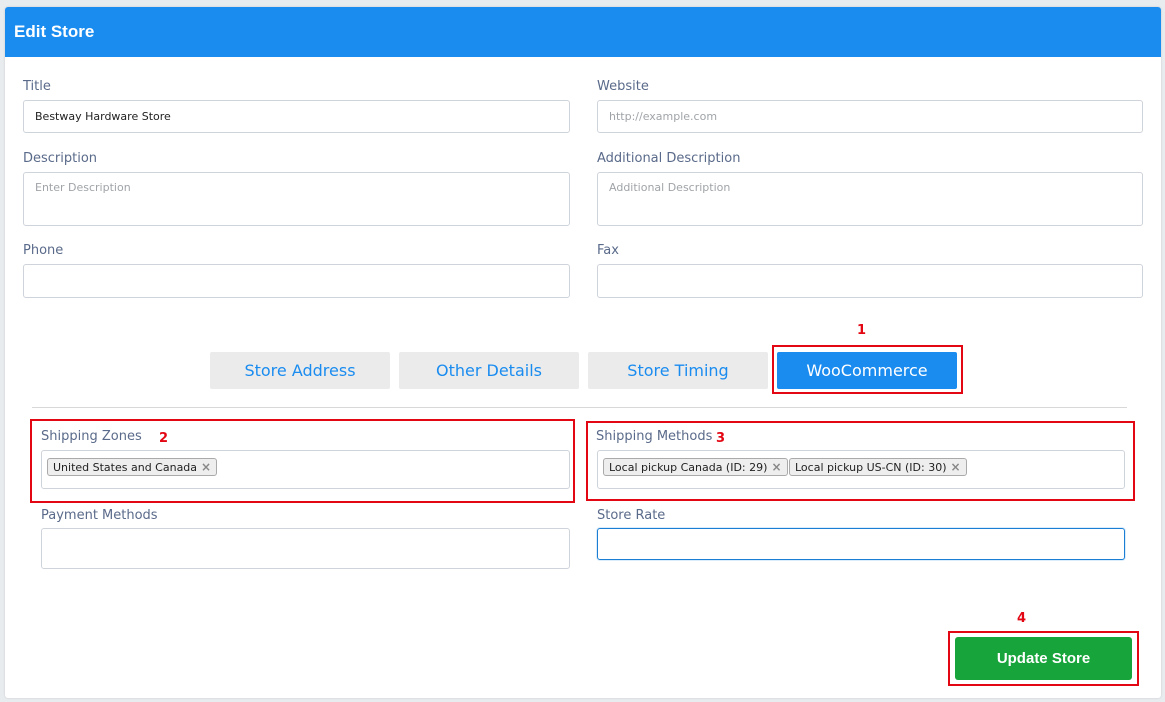 The image size is (1165, 702). Describe the element at coordinates (608, 250) in the screenshot. I see `fax-label: Fax` at that location.